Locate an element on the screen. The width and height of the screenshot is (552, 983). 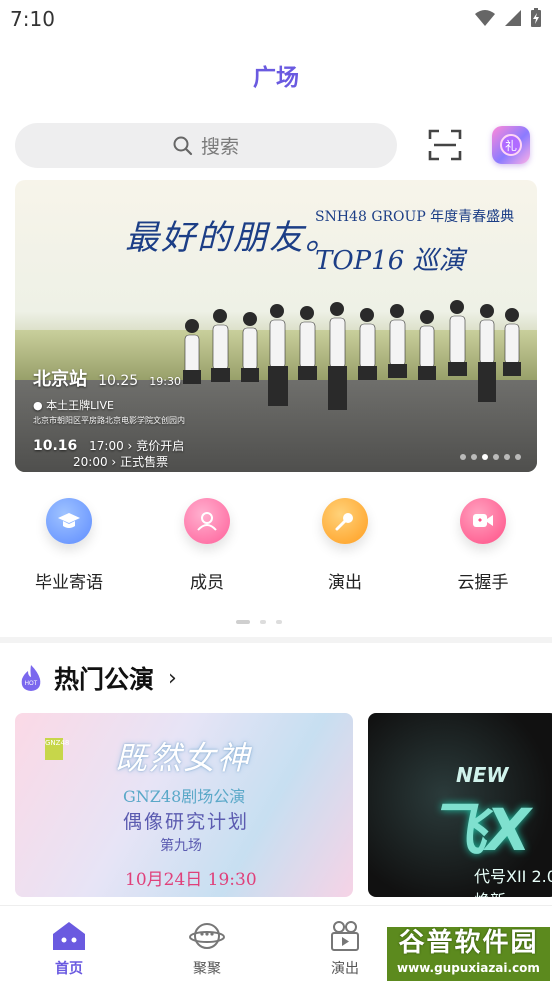
search-icon is located at coordinates (183, 145).